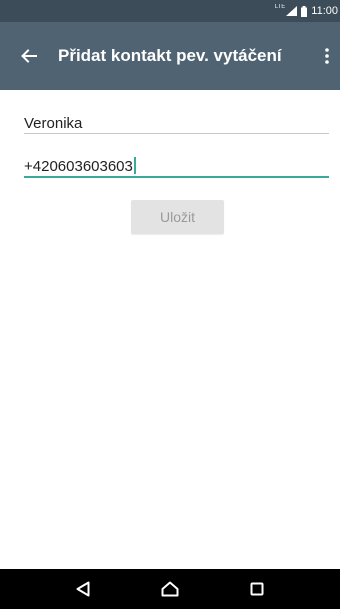  I want to click on name-field: Veronika, so click(176, 125).